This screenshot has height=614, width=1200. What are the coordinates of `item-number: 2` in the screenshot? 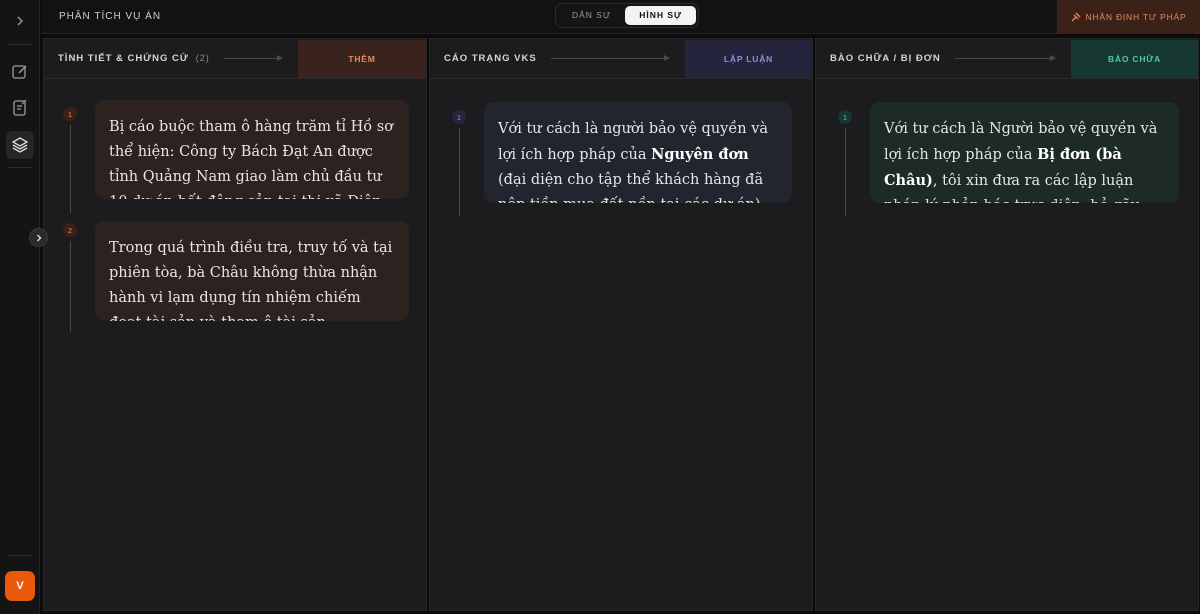 It's located at (70, 230).